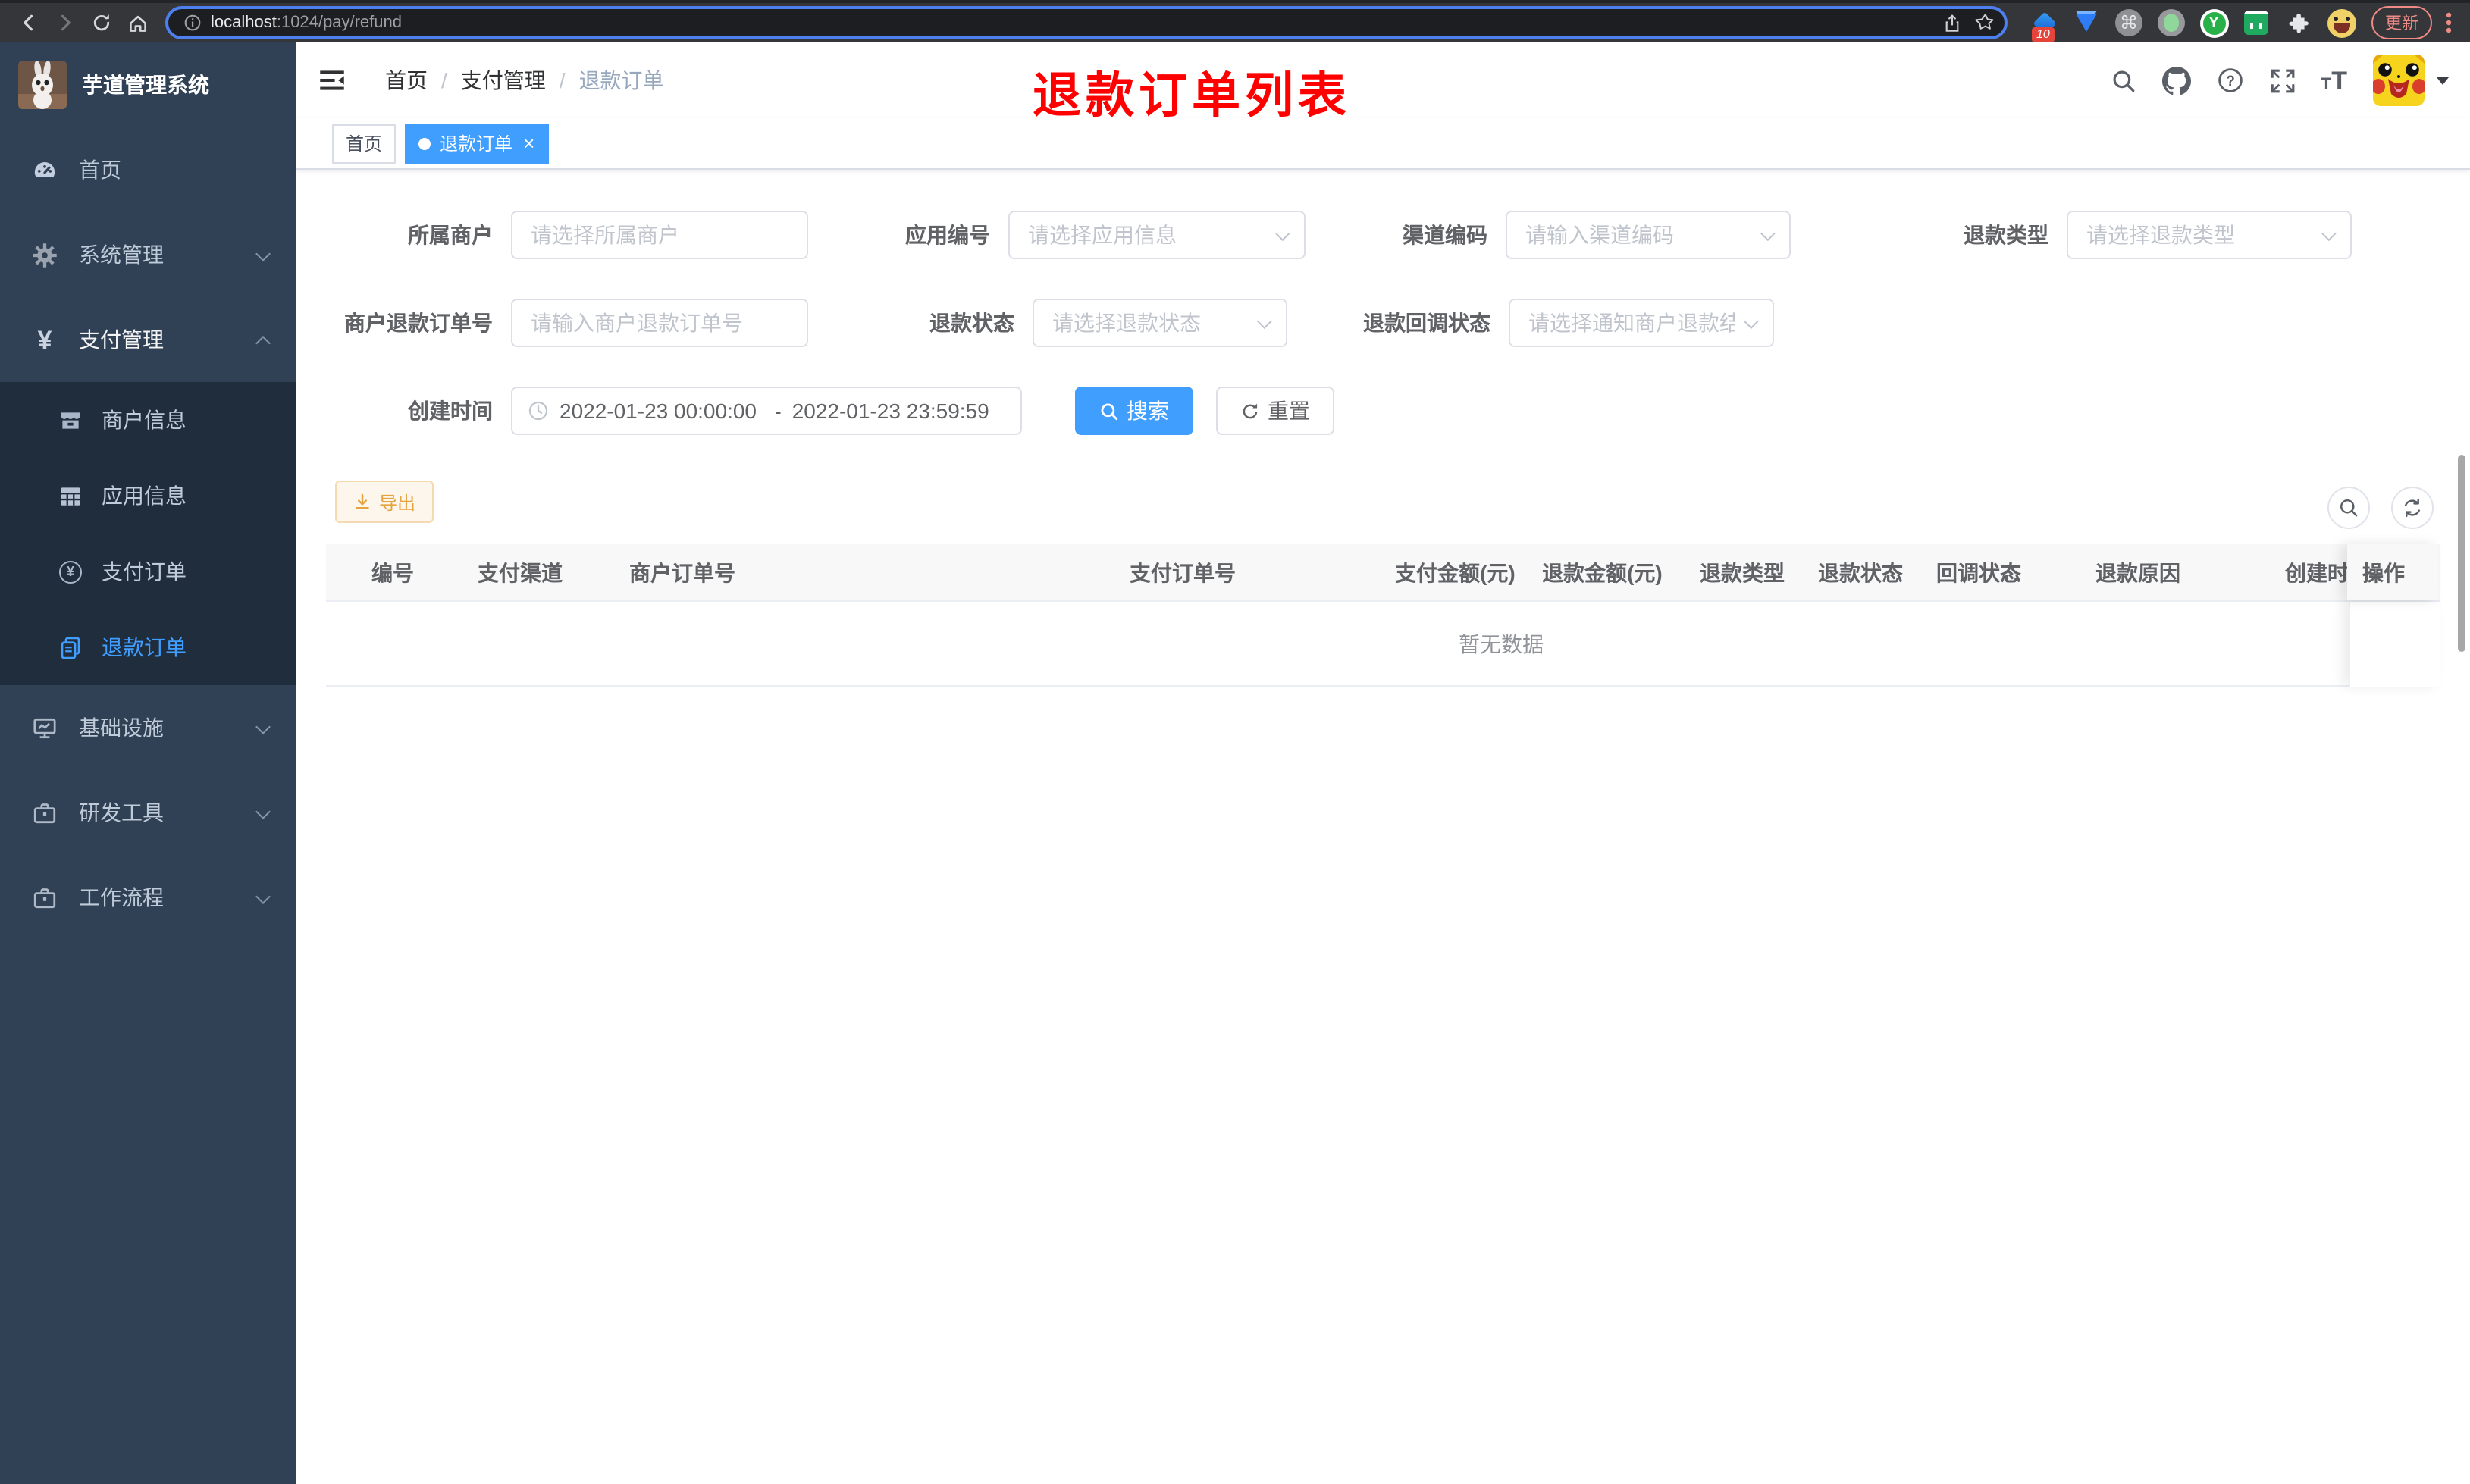 This screenshot has width=2470, height=1484. Describe the element at coordinates (2230, 80) in the screenshot. I see `help-icon: ?` at that location.